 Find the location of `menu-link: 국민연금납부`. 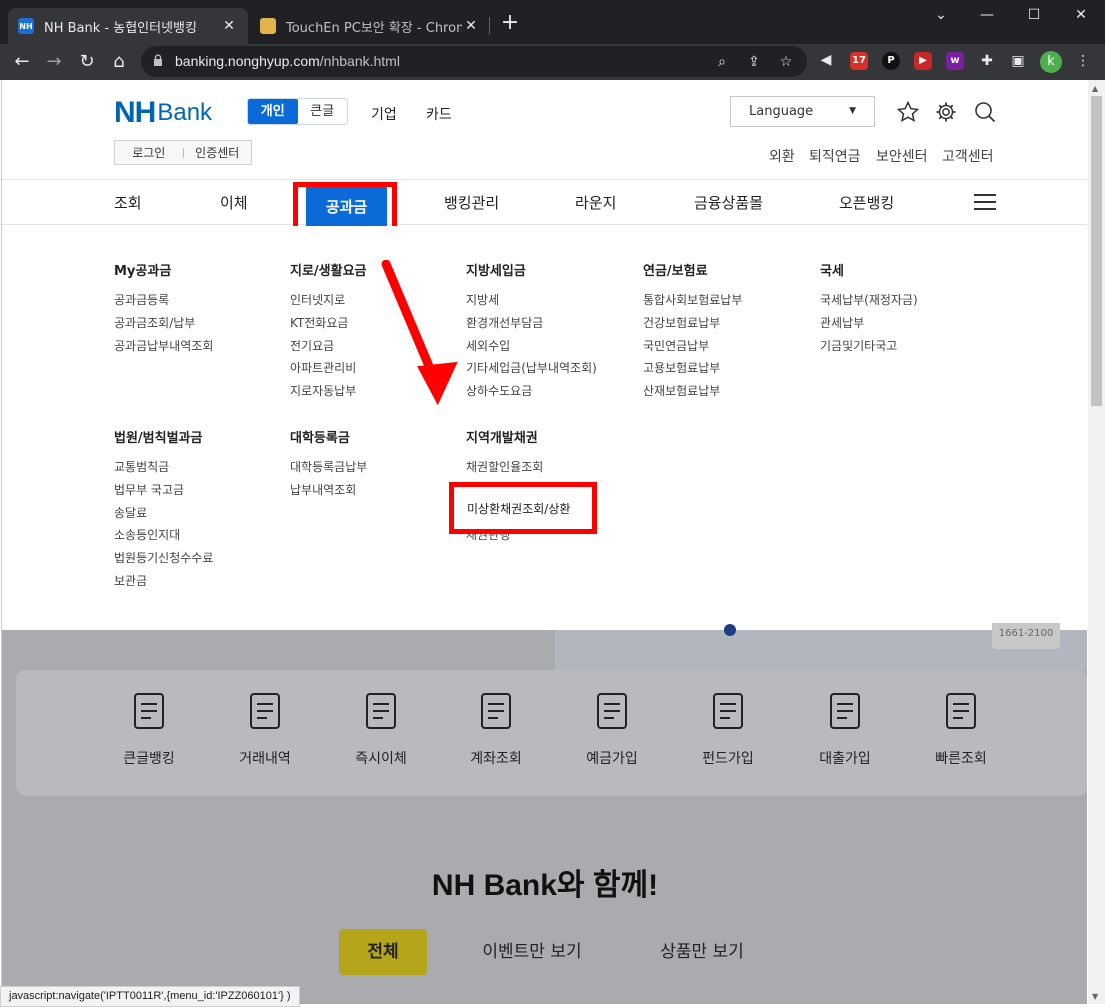

menu-link: 국민연금납부 is located at coordinates (692, 346).